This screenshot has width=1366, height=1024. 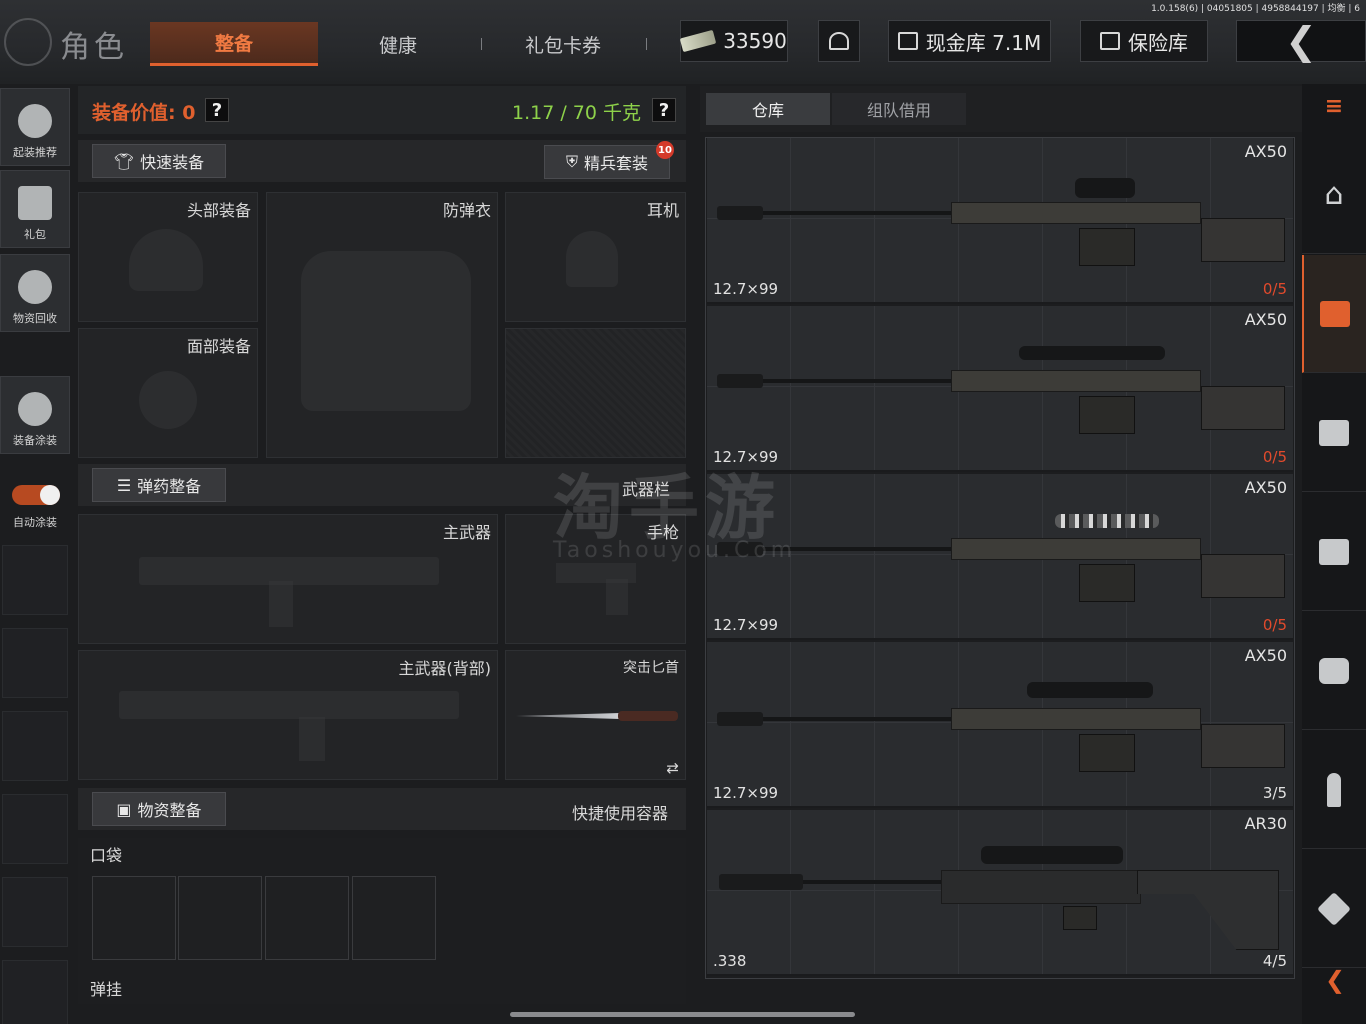 I want to click on elite-set-button: ⛨ 精兵套装, so click(x=607, y=162).